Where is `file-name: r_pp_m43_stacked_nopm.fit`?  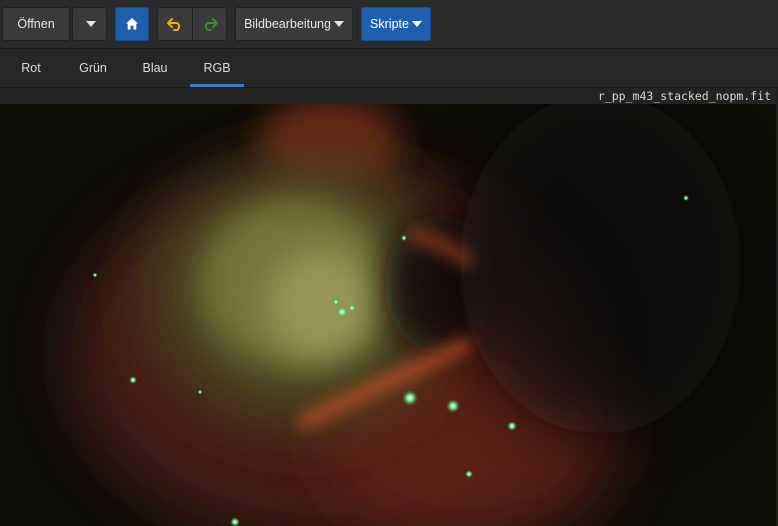
file-name: r_pp_m43_stacked_nopm.fit is located at coordinates (684, 96).